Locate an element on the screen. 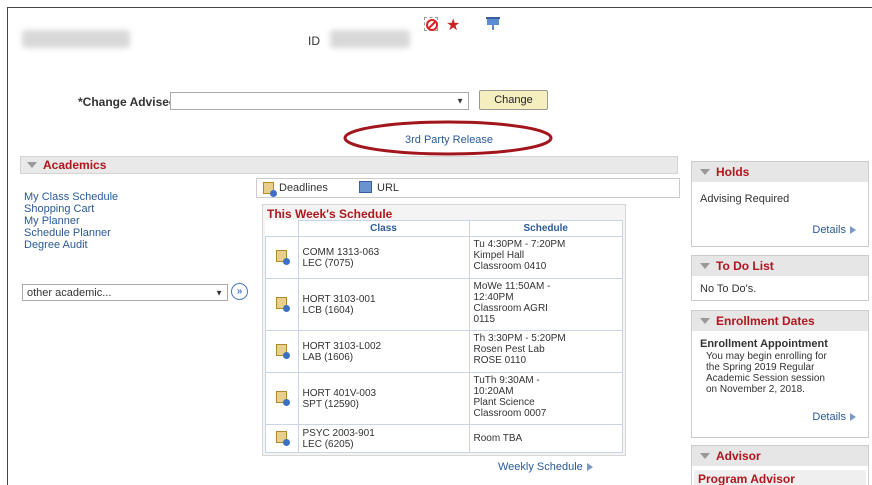 Image resolution: width=872 pixels, height=485 pixels. class-section: LAB (1606) is located at coordinates (328, 357).